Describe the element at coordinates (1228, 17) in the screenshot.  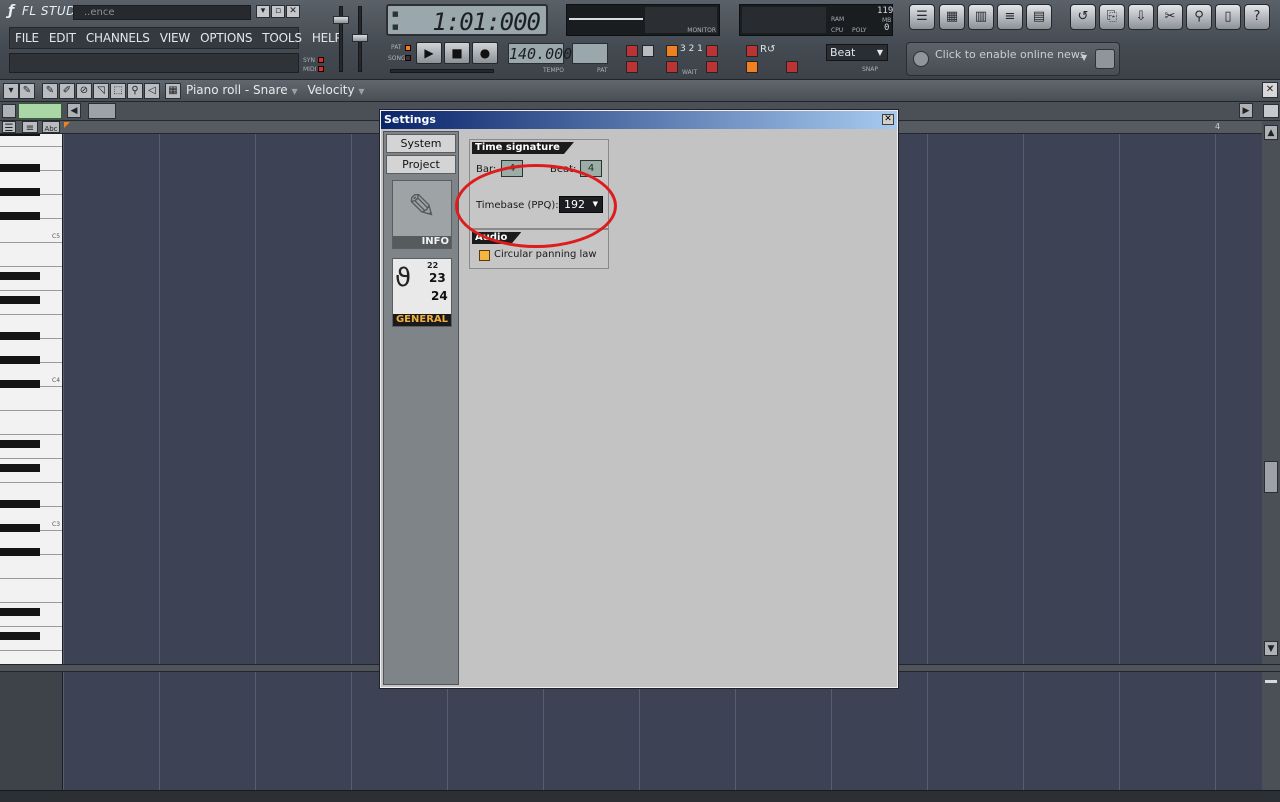
I see `project-info-icon: ▯` at that location.